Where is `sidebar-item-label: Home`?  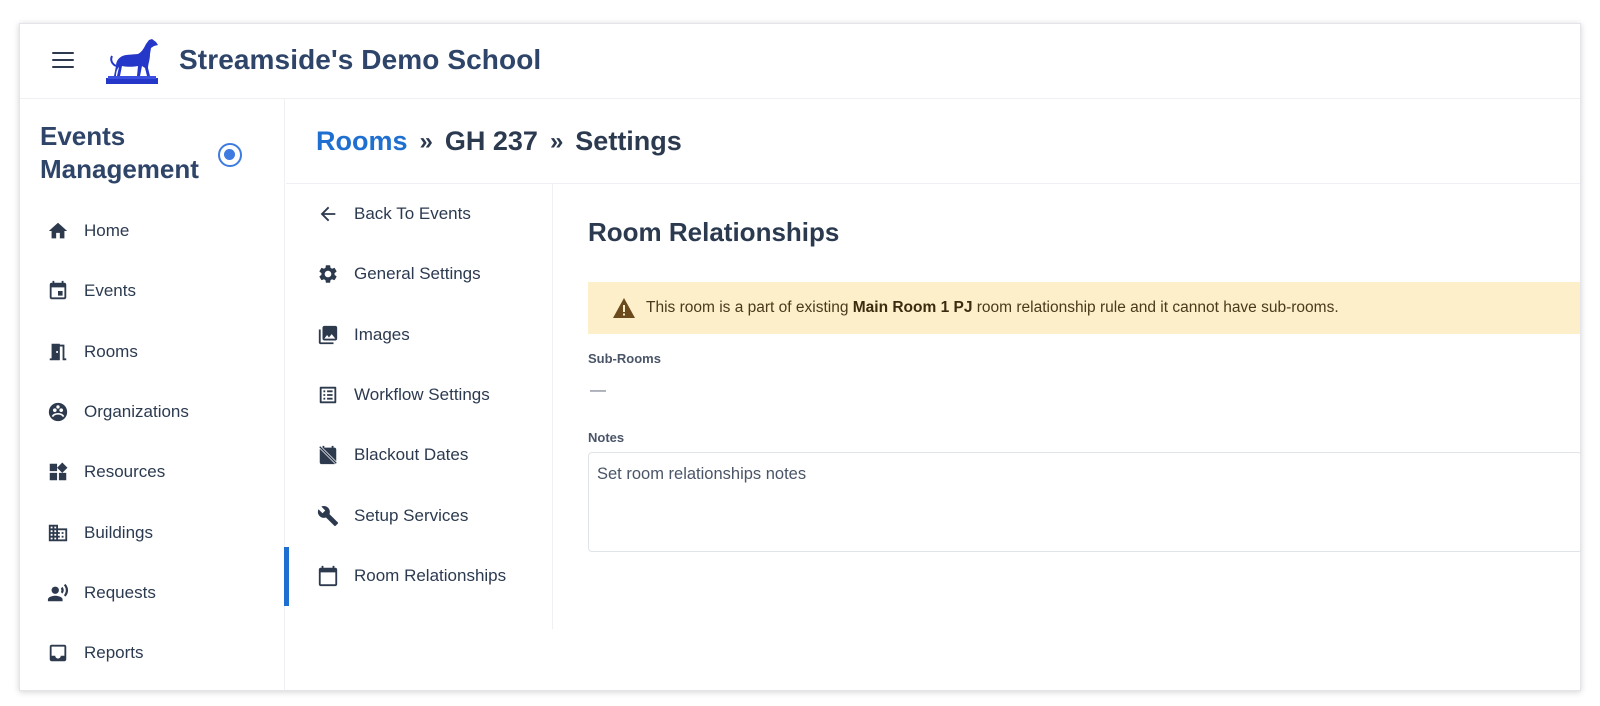 sidebar-item-label: Home is located at coordinates (107, 231).